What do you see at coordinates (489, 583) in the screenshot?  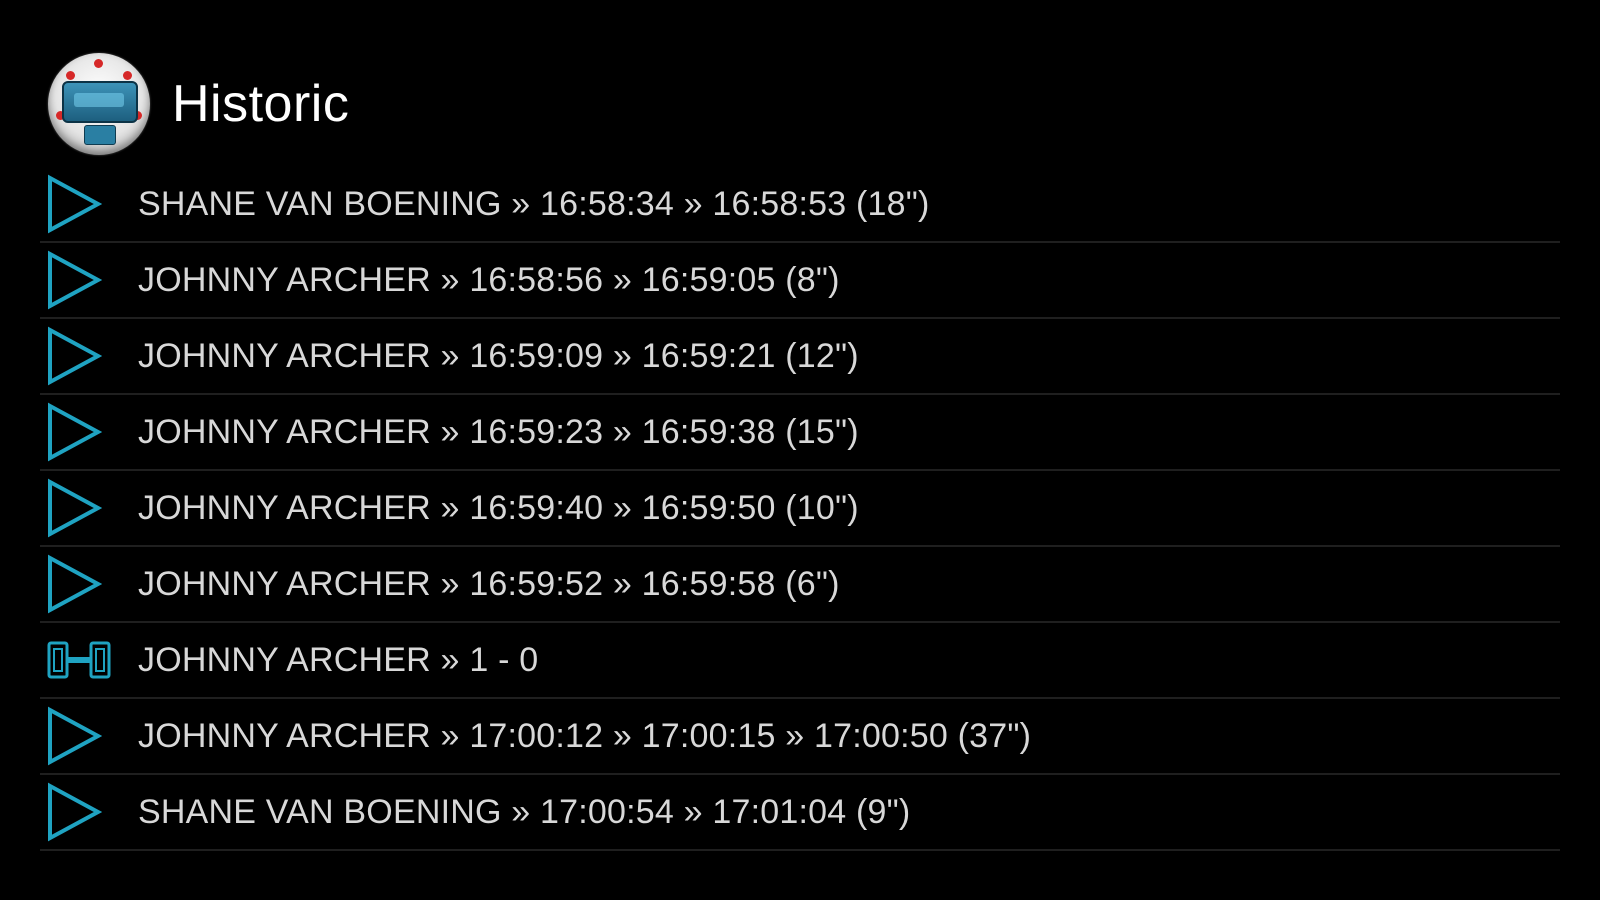 I see `history-row-text: JOHNNY ARCHER » 16:59:52 » 16:59:58 (6")` at bounding box center [489, 583].